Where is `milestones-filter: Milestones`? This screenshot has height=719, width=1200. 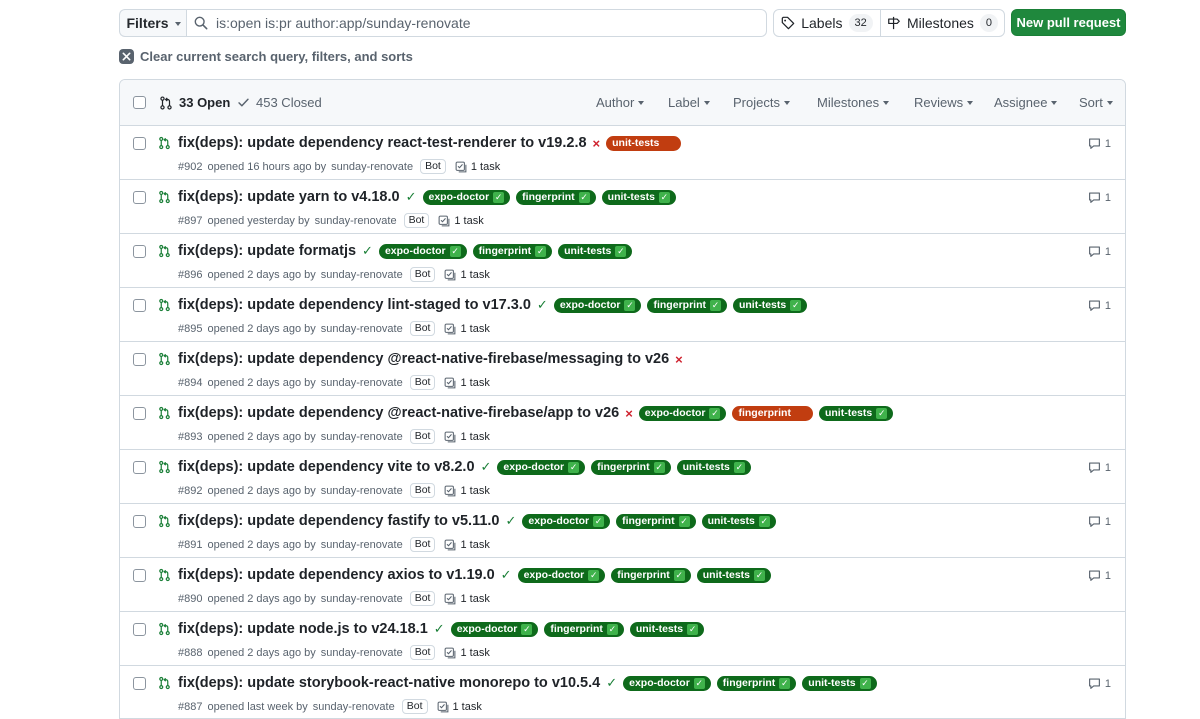 milestones-filter: Milestones is located at coordinates (853, 102).